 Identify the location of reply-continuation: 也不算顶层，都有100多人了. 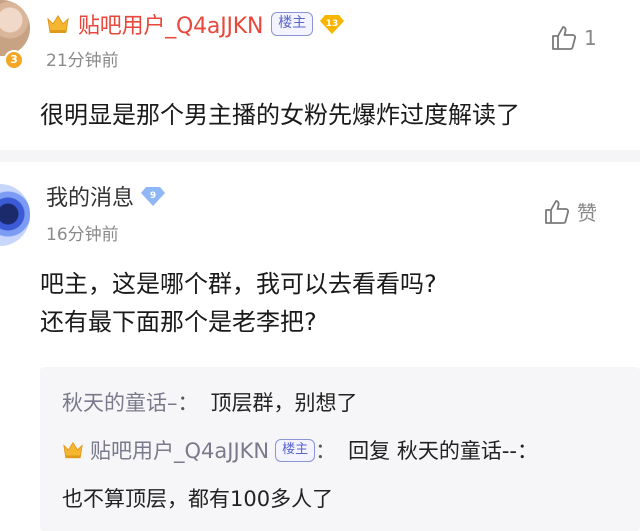
(197, 498).